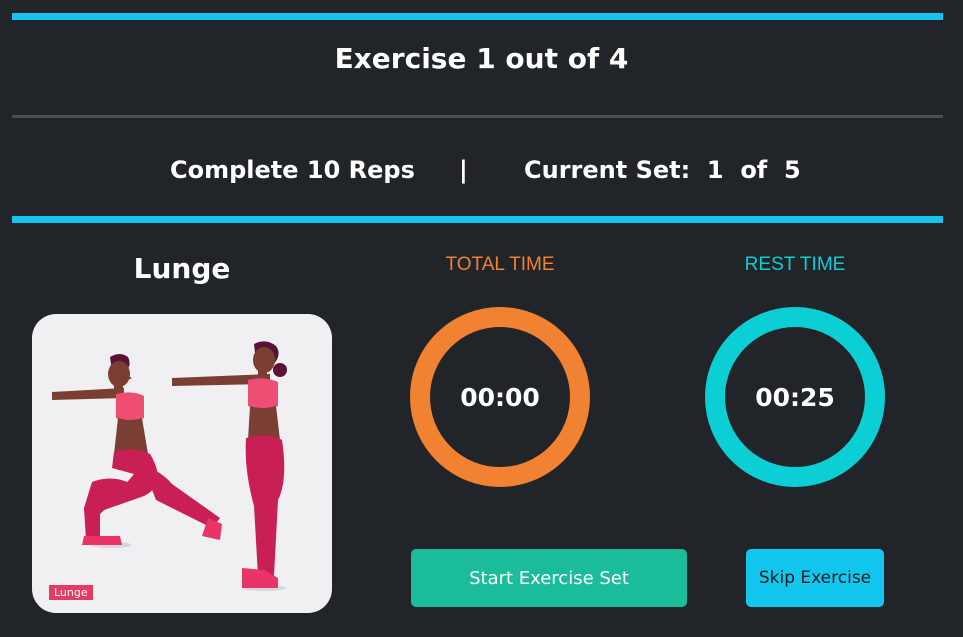 This screenshot has height=637, width=963. I want to click on skip-exercise-button: Skip Exercise, so click(815, 578).